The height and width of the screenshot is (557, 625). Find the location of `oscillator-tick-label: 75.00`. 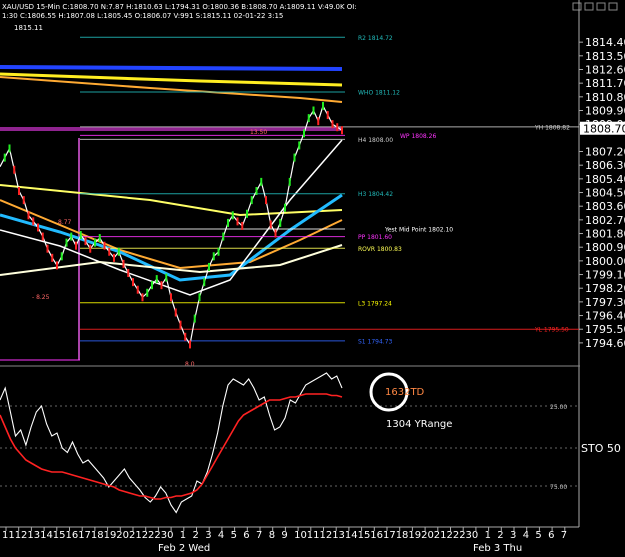

oscillator-tick-label: 75.00 is located at coordinates (558, 487).